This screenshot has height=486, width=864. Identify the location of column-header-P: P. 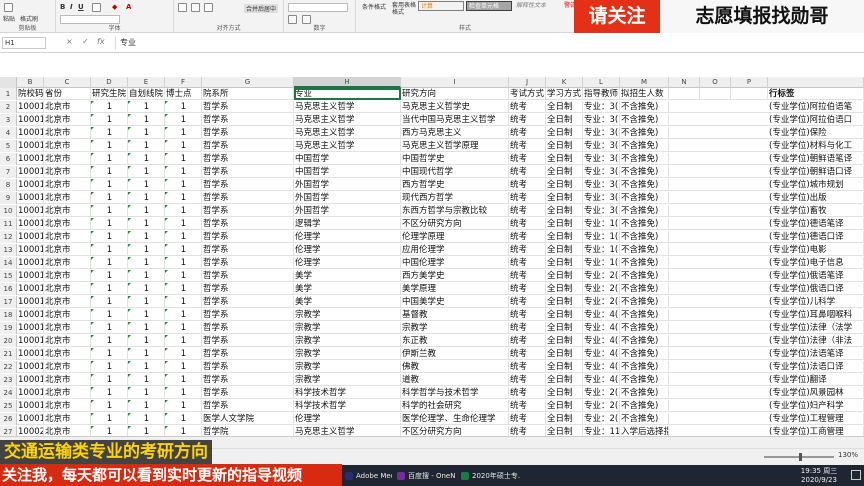
(749, 82).